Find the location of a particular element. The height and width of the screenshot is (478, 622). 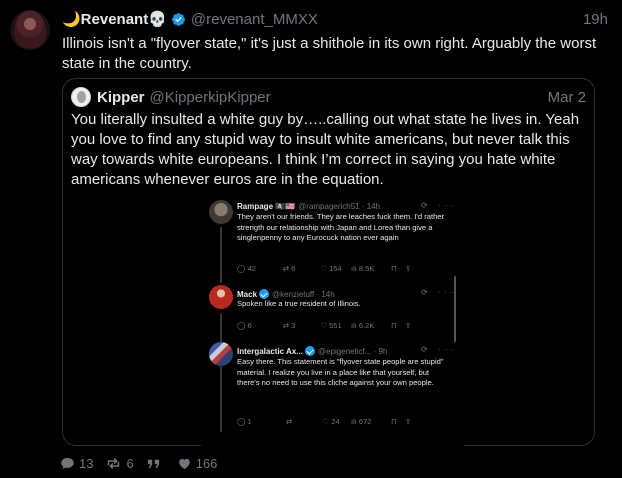

reply-icon is located at coordinates (67, 463).